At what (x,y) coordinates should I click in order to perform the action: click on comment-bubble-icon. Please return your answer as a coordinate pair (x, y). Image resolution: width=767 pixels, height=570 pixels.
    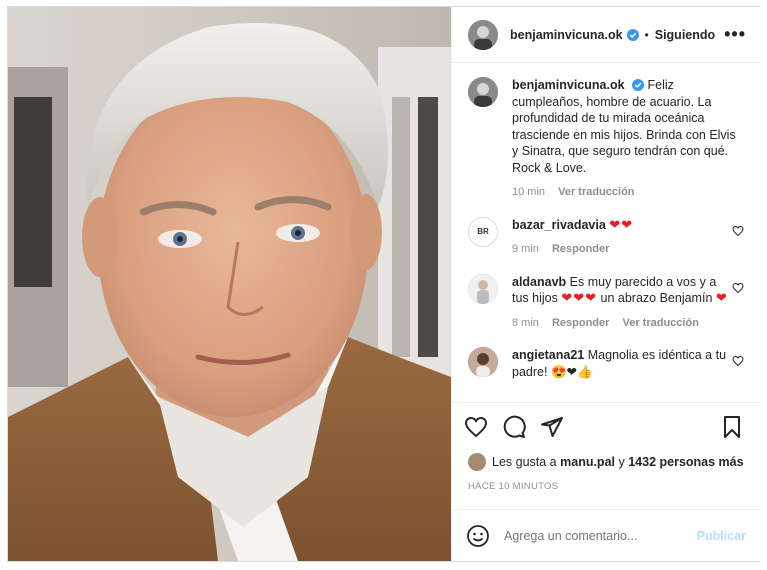
    Looking at the image, I should click on (514, 427).